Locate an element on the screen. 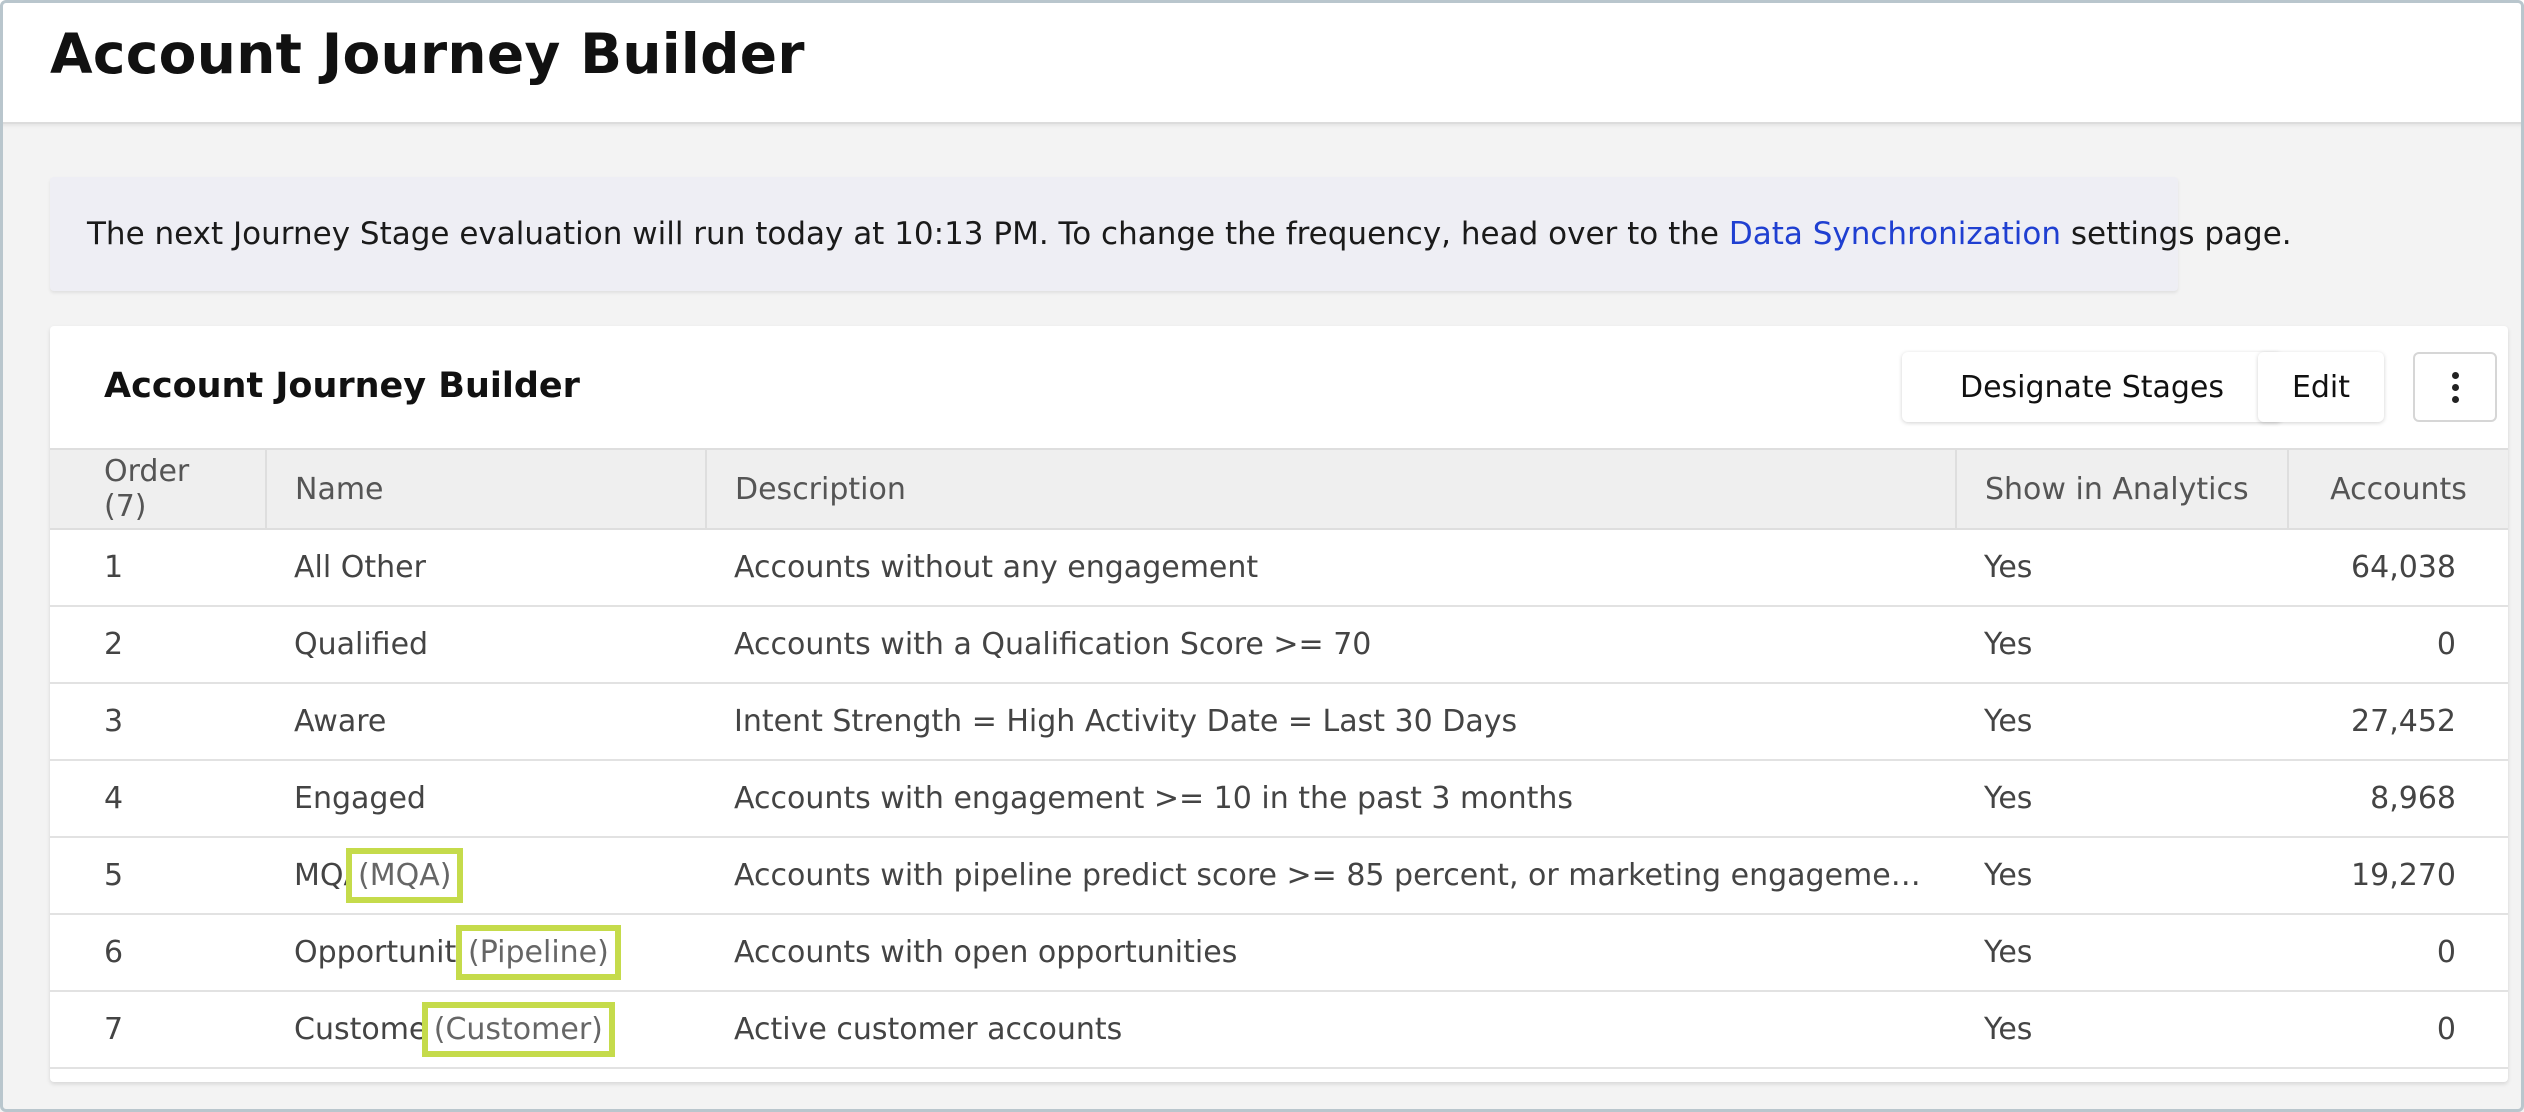  stage-name: Aware is located at coordinates (340, 721).